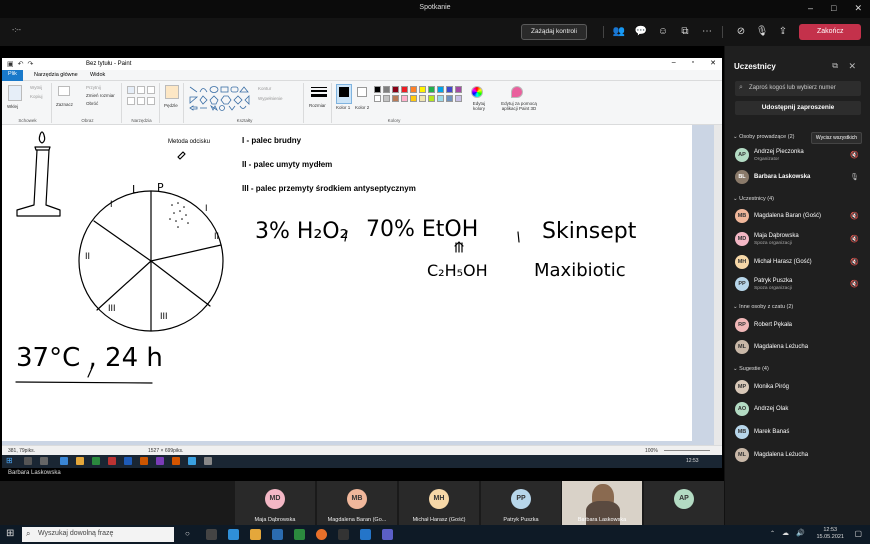 The height and width of the screenshot is (544, 870). I want to click on mic-off-icon: 🎙, so click(762, 32).